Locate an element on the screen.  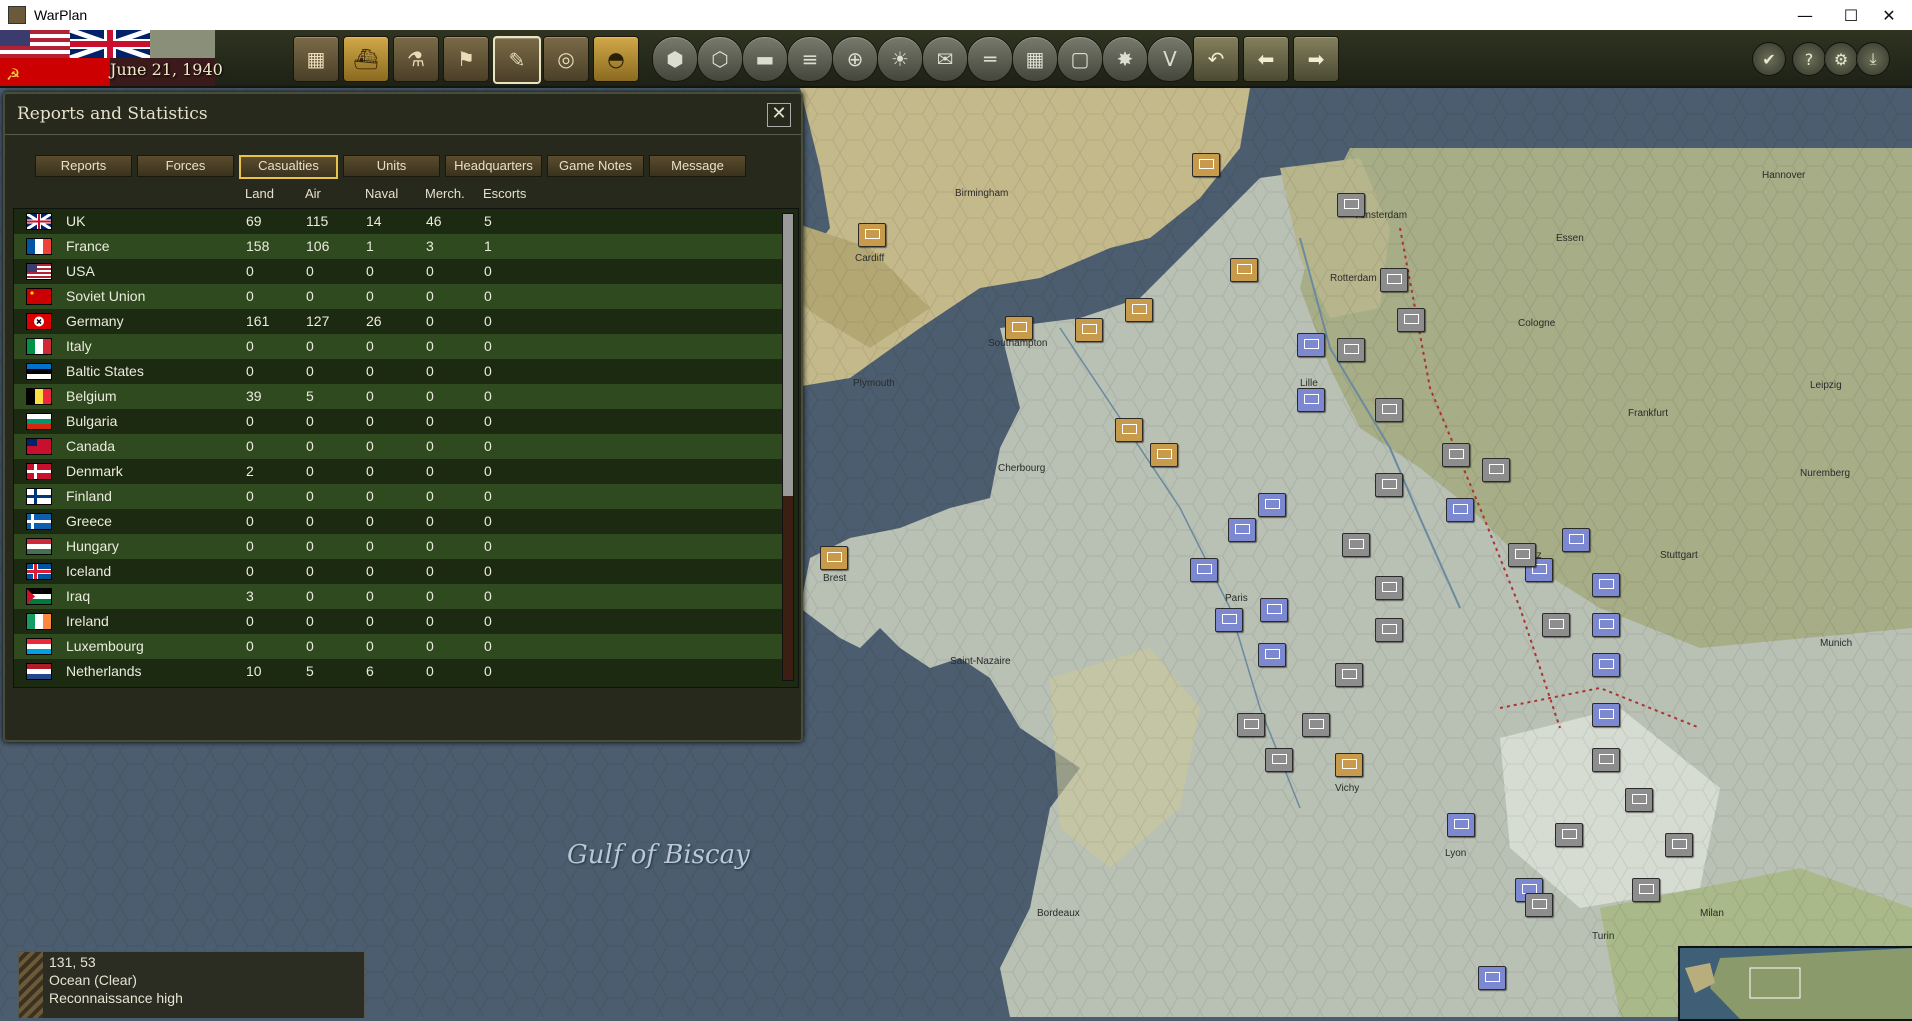
city-cherbourg: Cherbourg is located at coordinates (1021, 468).